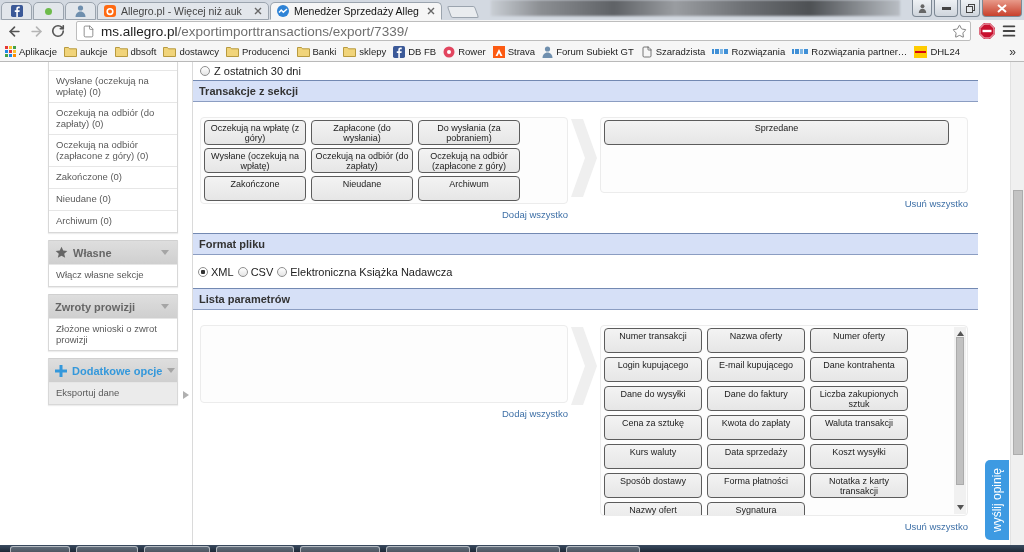 The image size is (1024, 552). I want to click on parameter-button: Nazwy ofert, so click(653, 508).